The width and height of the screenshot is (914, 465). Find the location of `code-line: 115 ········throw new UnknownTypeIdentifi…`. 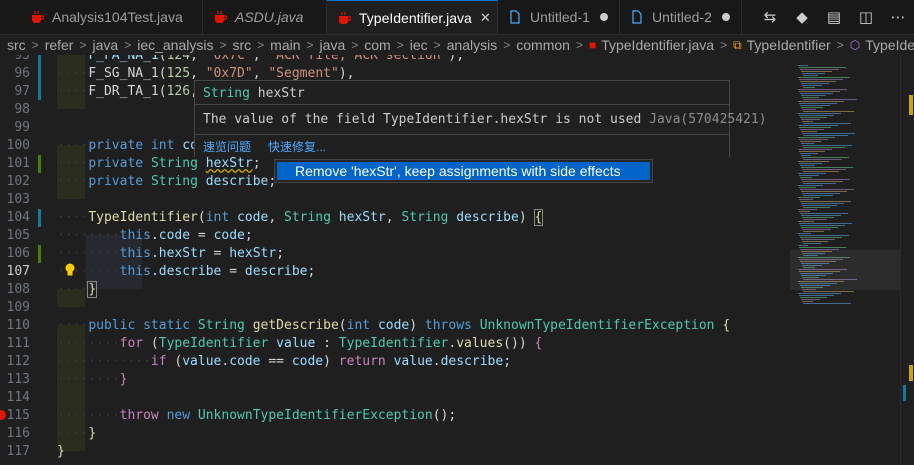

code-line: 115 ········throw new UnknownTypeIdentifi… is located at coordinates (395, 416).